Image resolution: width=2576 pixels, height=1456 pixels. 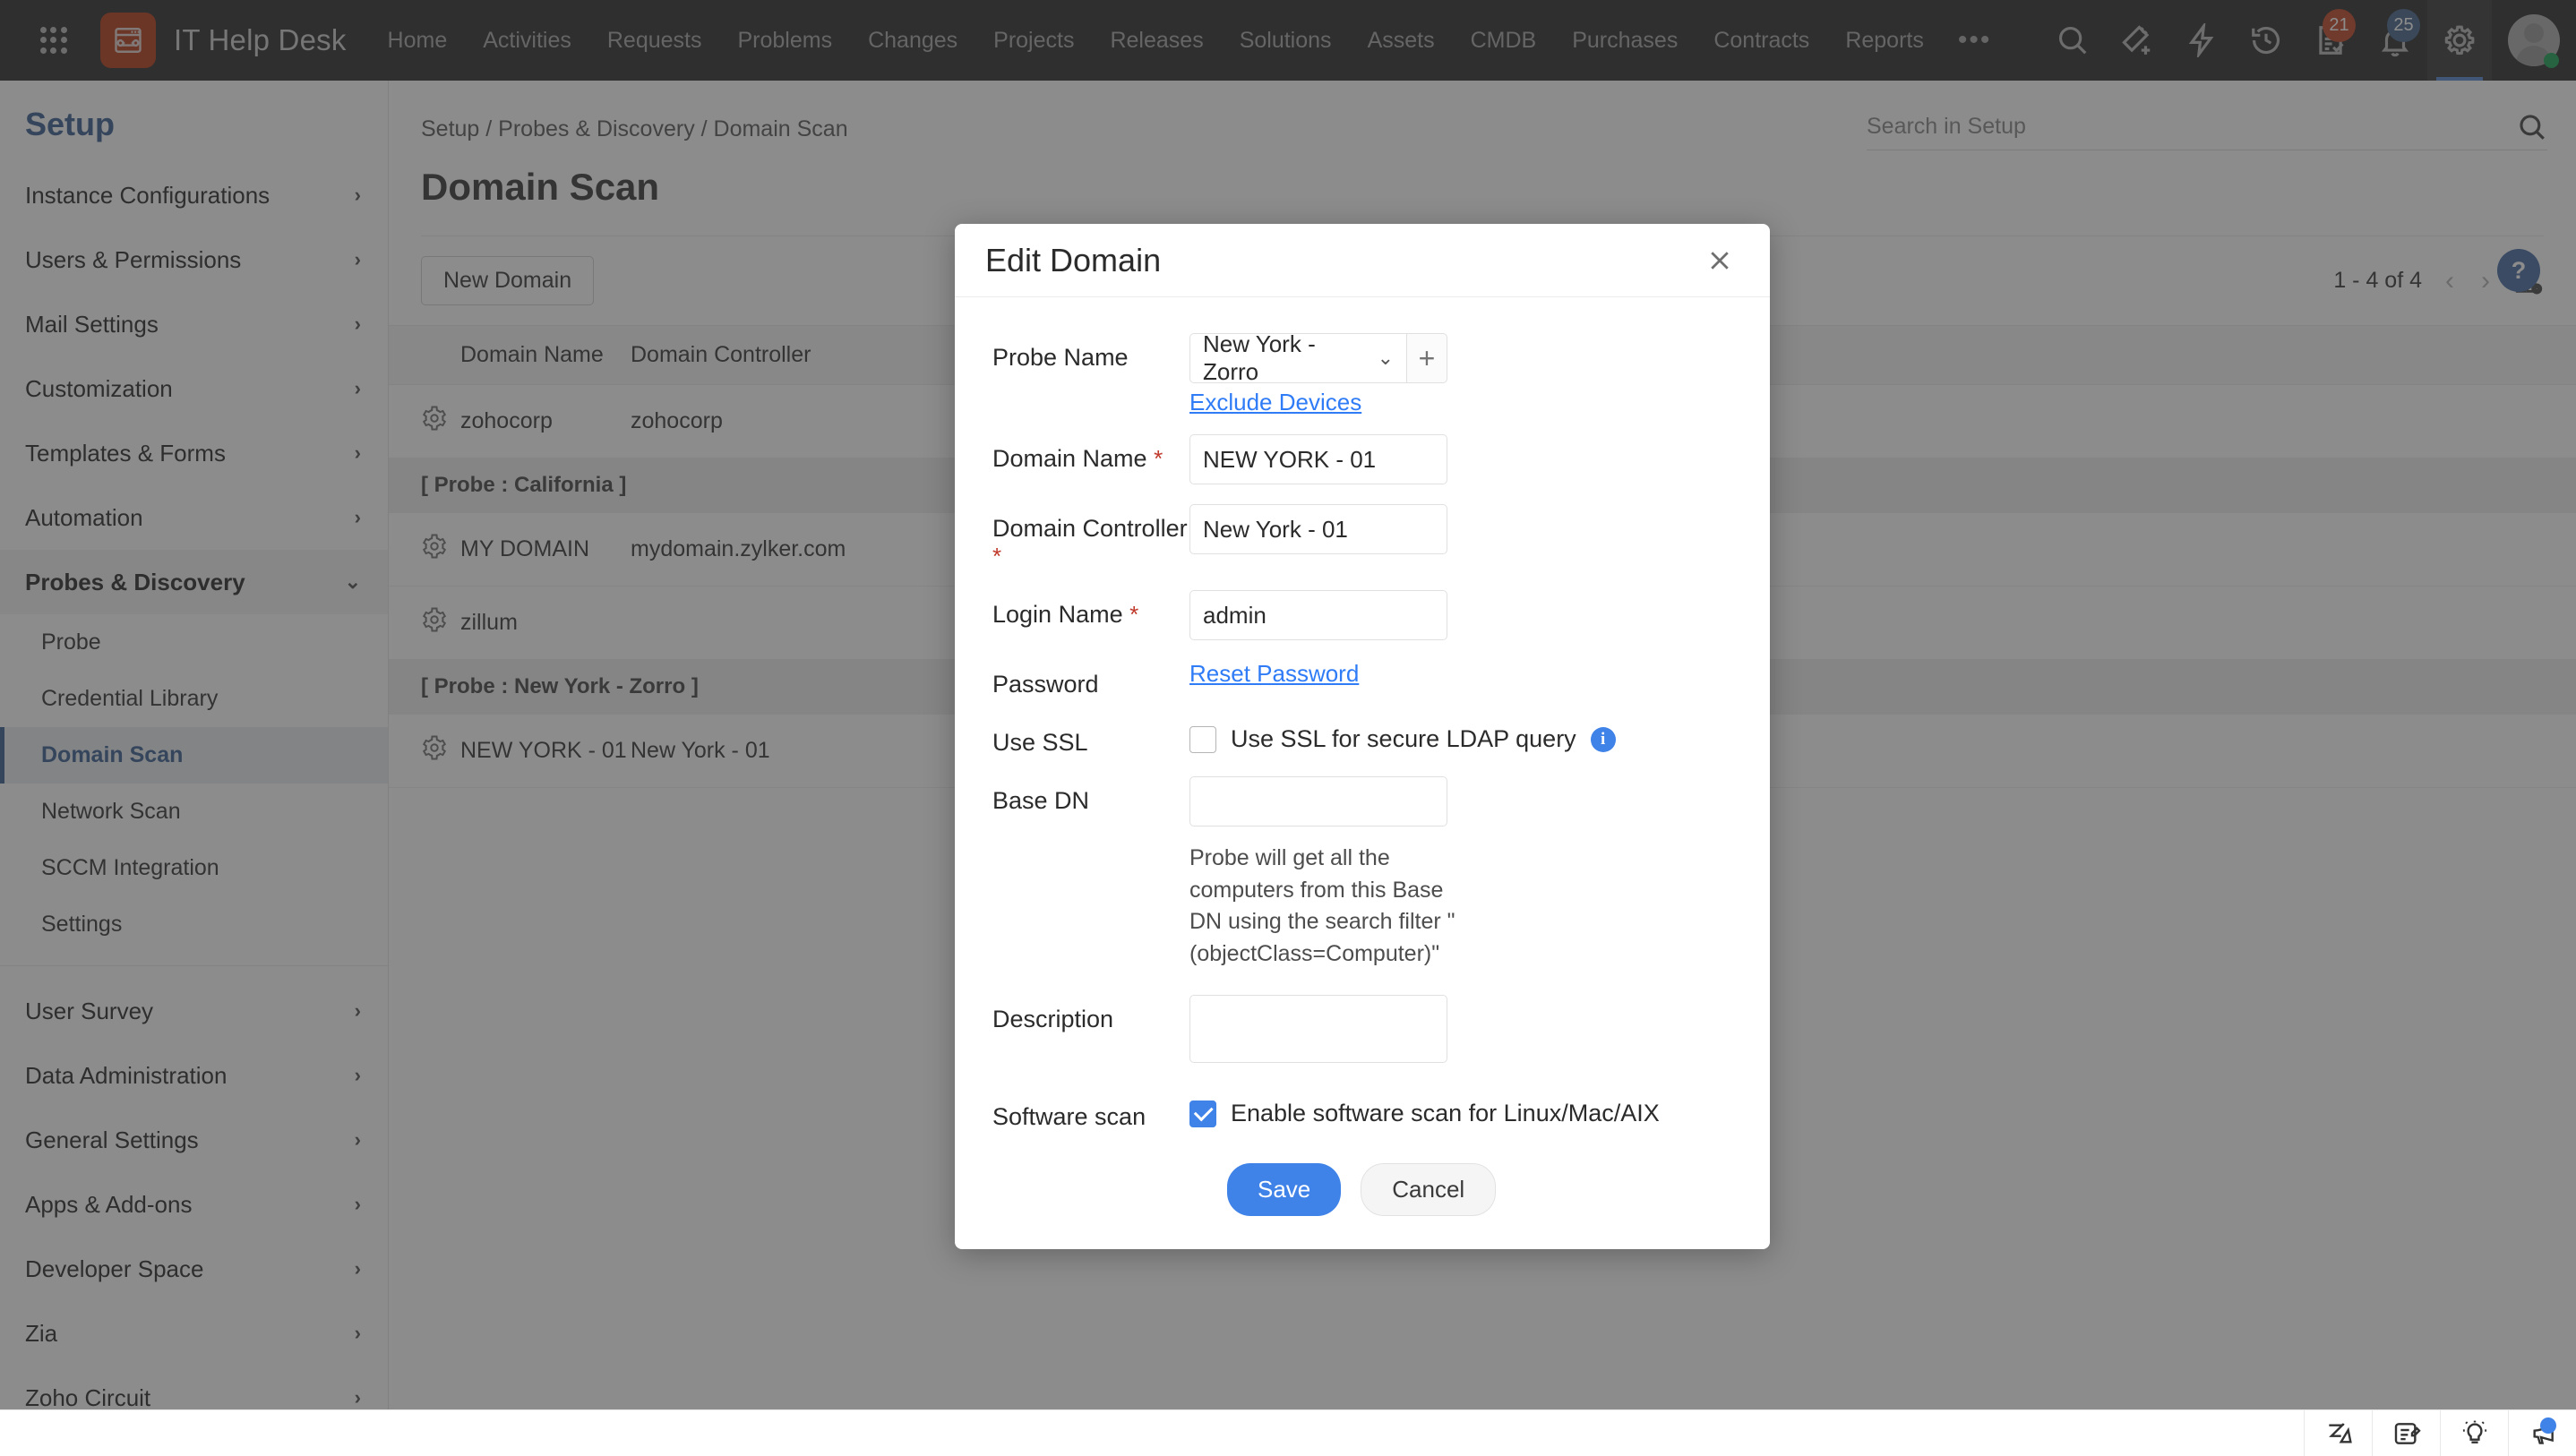 What do you see at coordinates (1041, 800) in the screenshot?
I see `label-base-dn: Base DN` at bounding box center [1041, 800].